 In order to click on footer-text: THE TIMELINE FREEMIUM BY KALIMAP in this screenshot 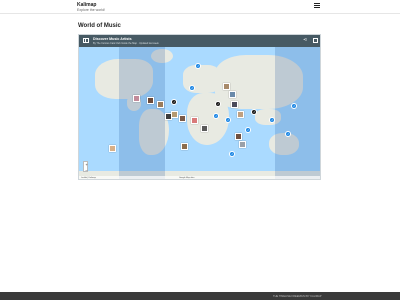, I will do `click(297, 296)`.